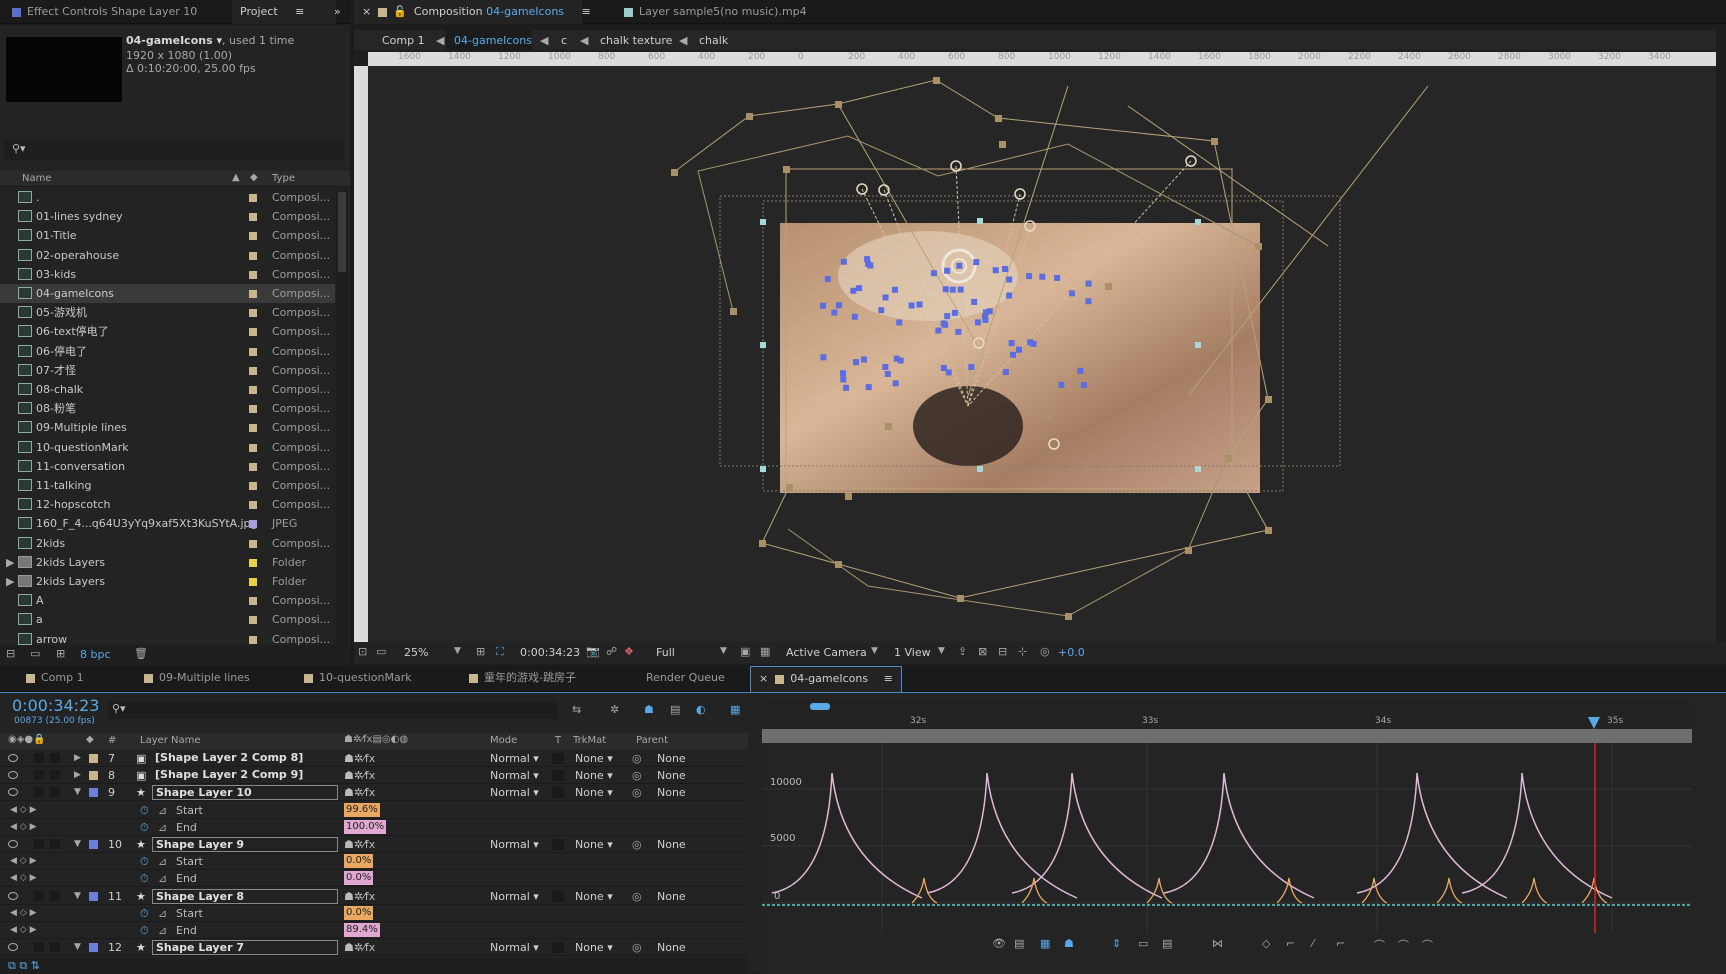 This screenshot has width=1726, height=974. Describe the element at coordinates (37, 178) in the screenshot. I see `col-name: Name` at that location.